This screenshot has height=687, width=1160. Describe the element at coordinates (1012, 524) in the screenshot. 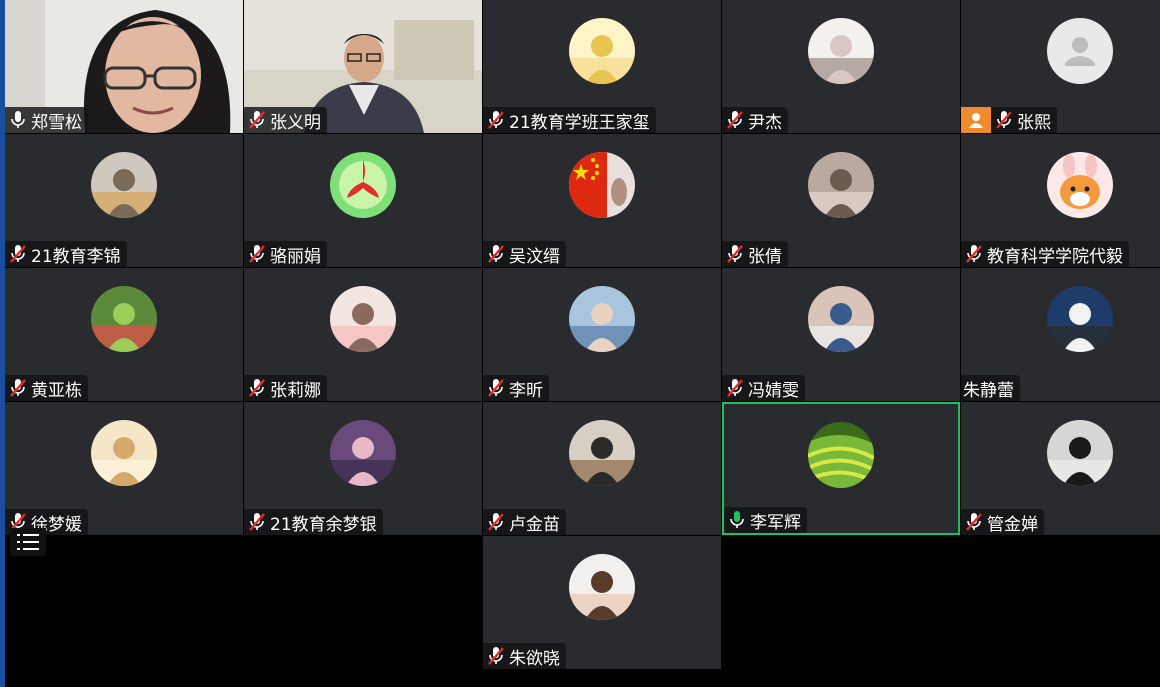

I see `participant-name: 管金婵` at that location.